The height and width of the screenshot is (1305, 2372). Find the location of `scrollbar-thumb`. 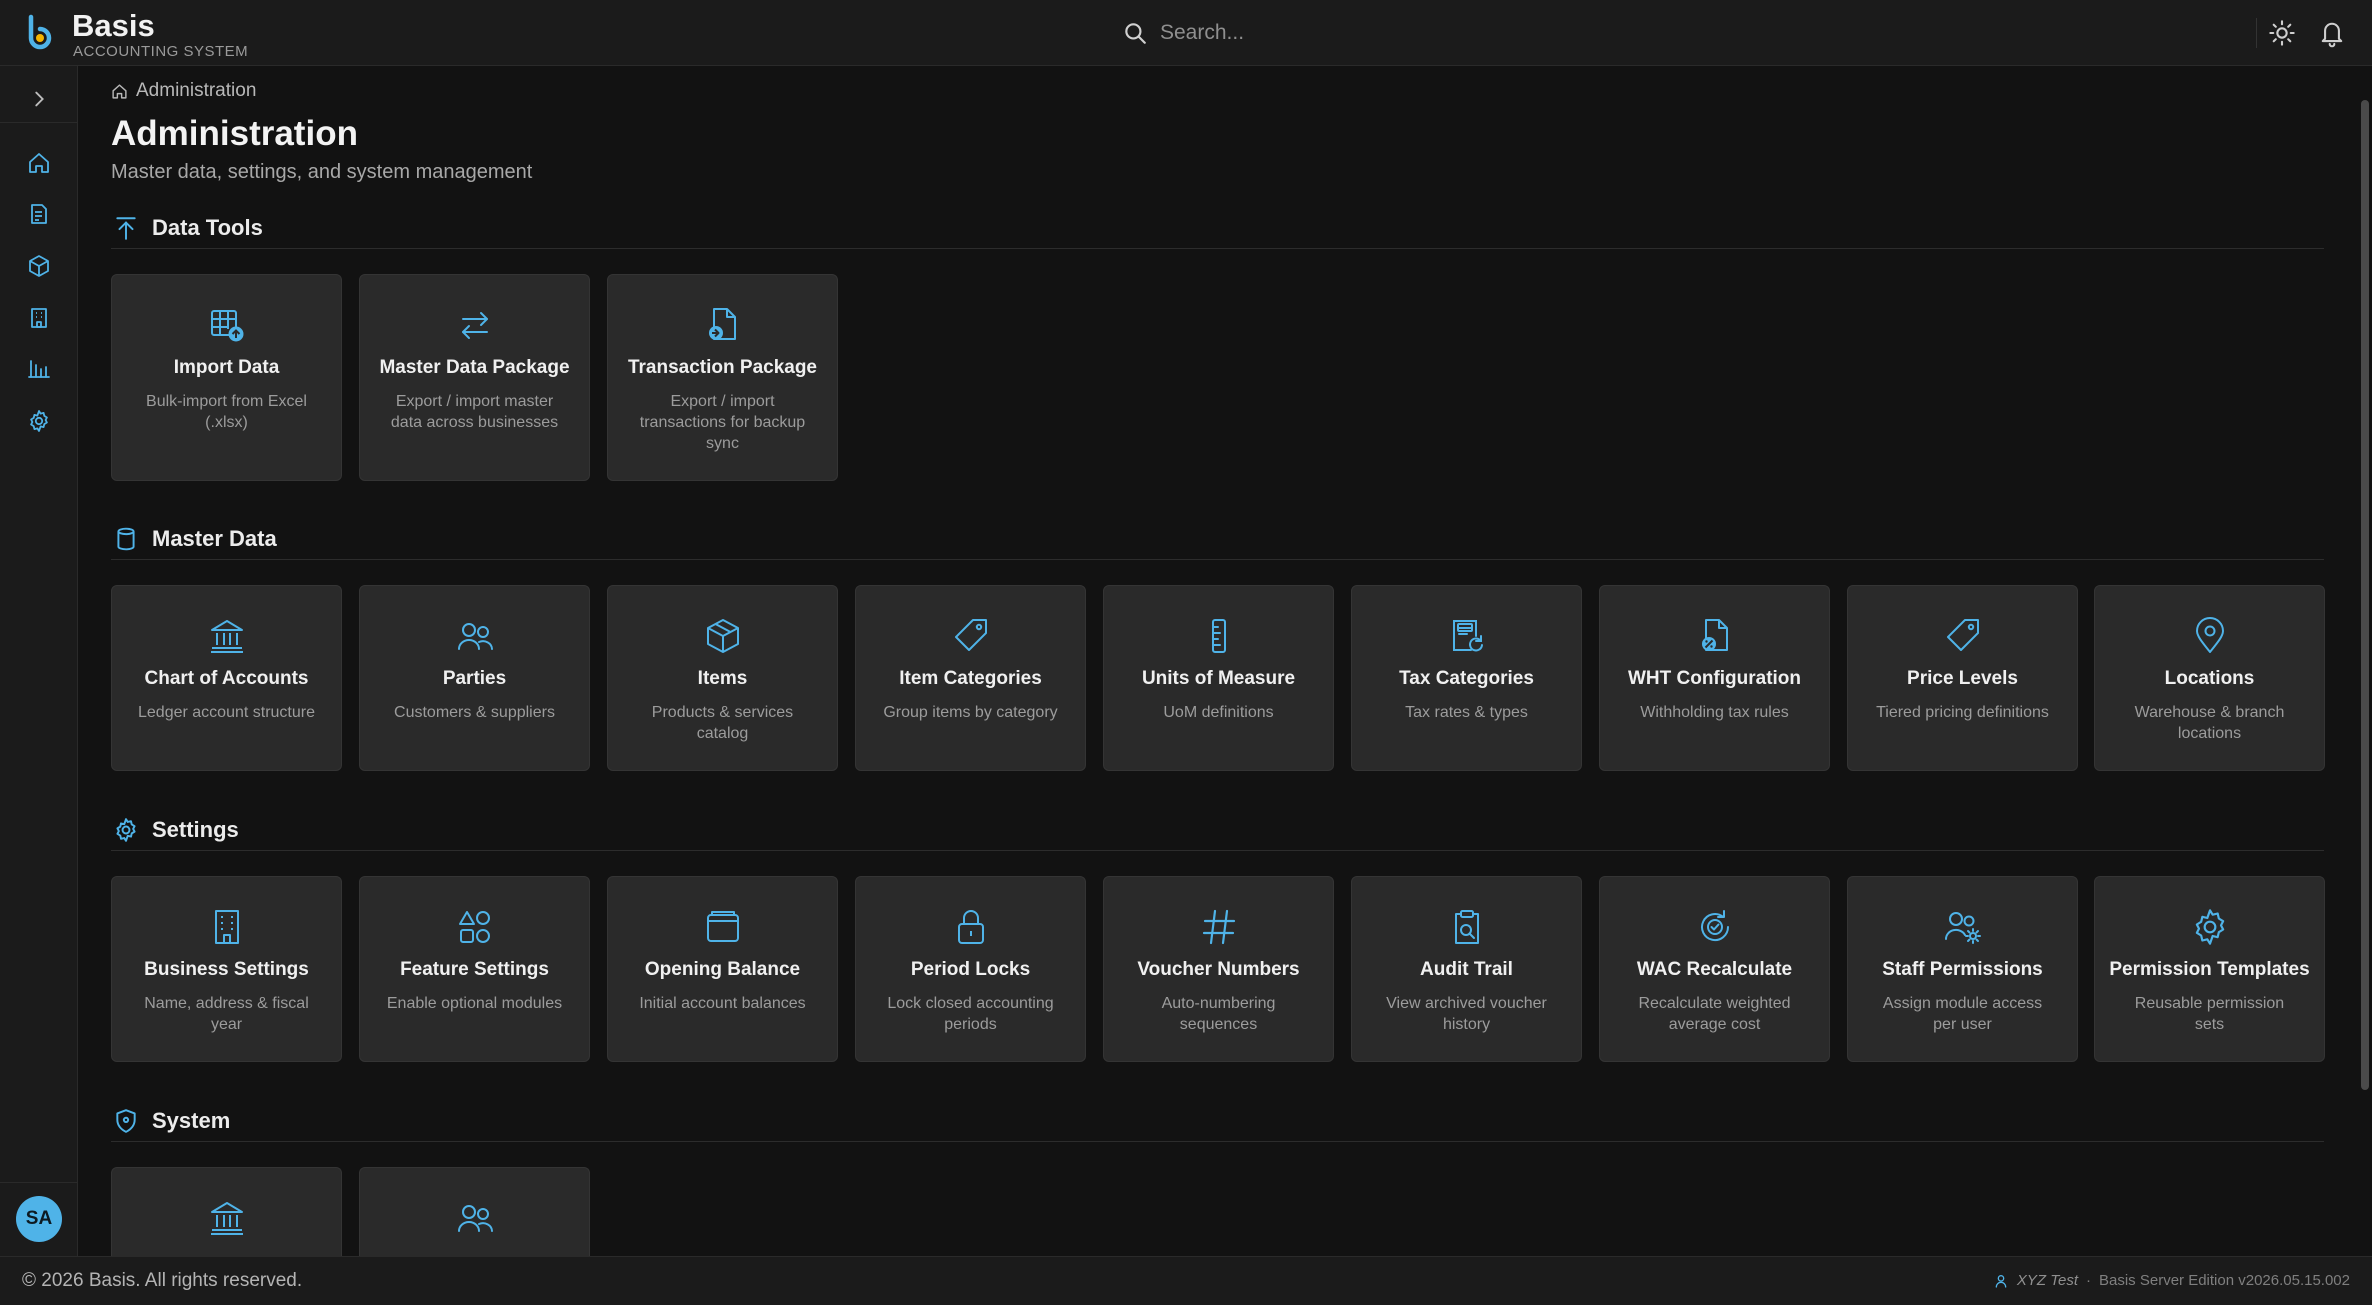

scrollbar-thumb is located at coordinates (2365, 595).